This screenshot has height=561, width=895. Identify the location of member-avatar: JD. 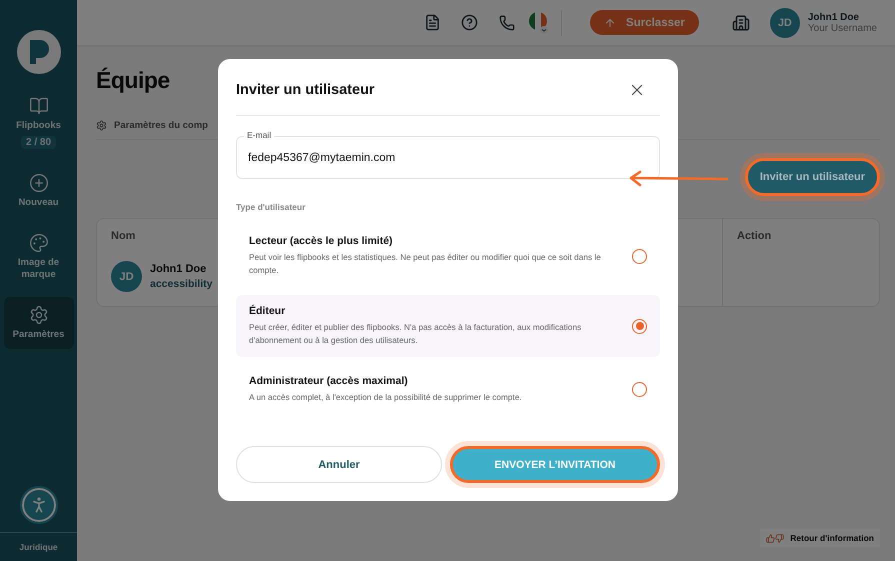
(126, 276).